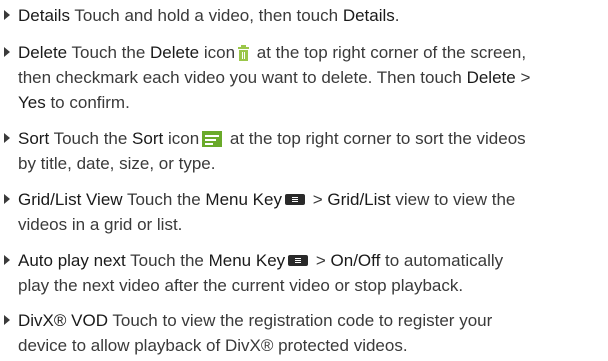 The height and width of the screenshot is (361, 608). Describe the element at coordinates (453, 199) in the screenshot. I see `item-text: view to view the` at that location.